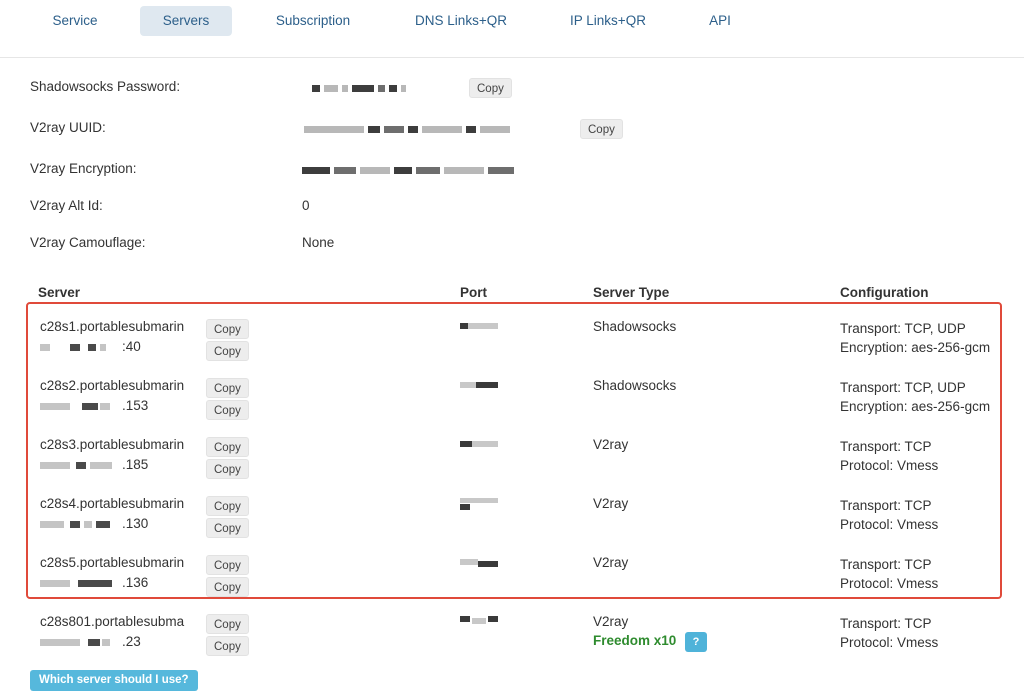 The image size is (1024, 694). Describe the element at coordinates (306, 205) in the screenshot. I see `v2ray-alt-id-value: 0` at that location.